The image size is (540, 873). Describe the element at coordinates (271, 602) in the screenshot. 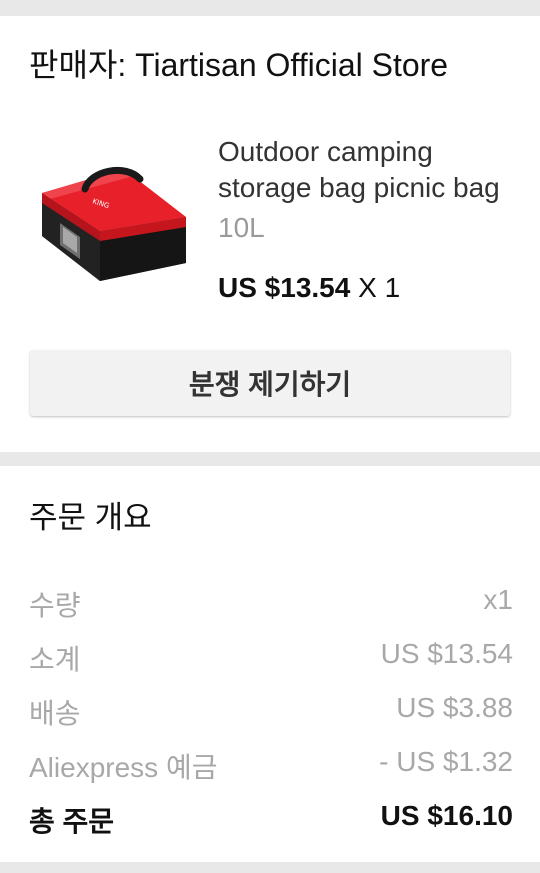

I see `summary-row-quantity: 수량 x1` at that location.